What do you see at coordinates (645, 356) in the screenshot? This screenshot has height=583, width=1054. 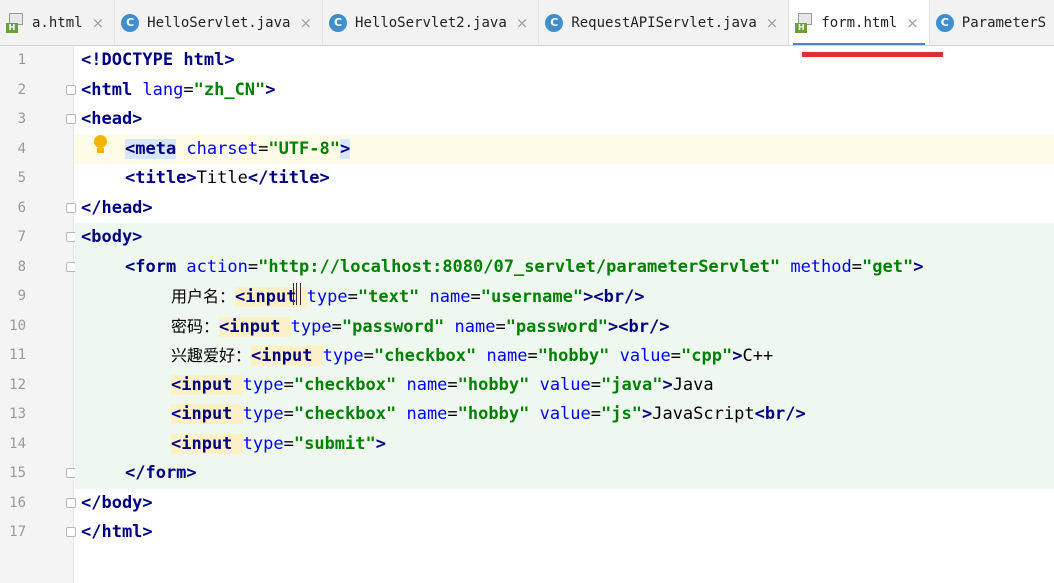 I see `attr-value: value` at bounding box center [645, 356].